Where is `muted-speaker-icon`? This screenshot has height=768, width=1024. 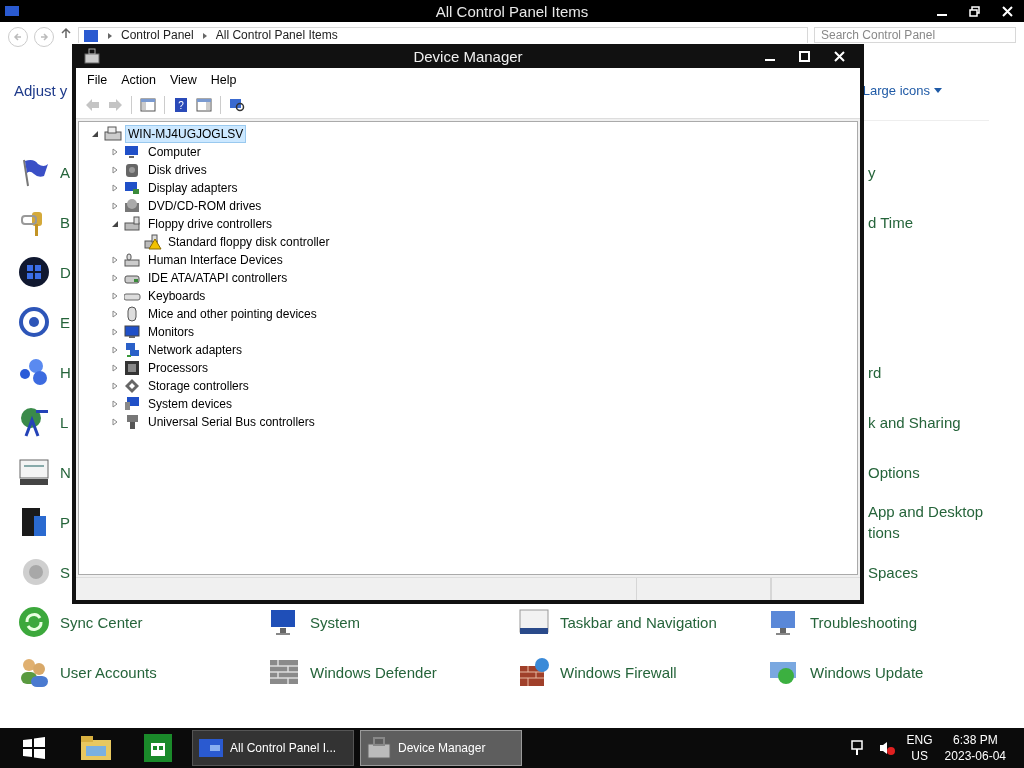
muted-speaker-icon is located at coordinates (886, 748).